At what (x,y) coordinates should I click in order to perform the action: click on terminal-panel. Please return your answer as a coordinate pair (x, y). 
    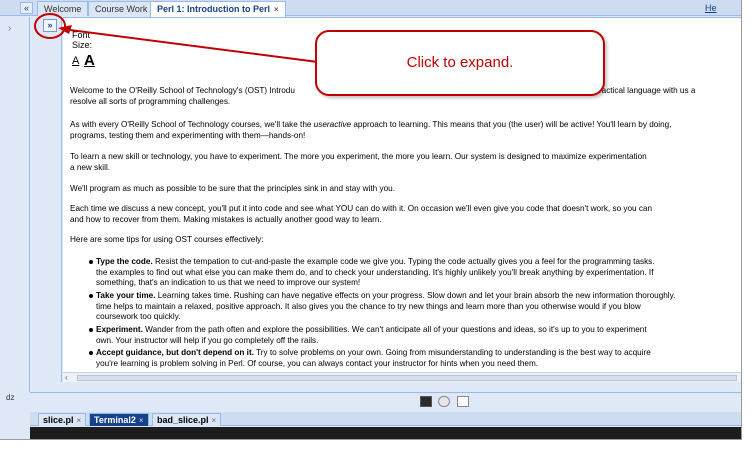
    Looking at the image, I should click on (385, 433).